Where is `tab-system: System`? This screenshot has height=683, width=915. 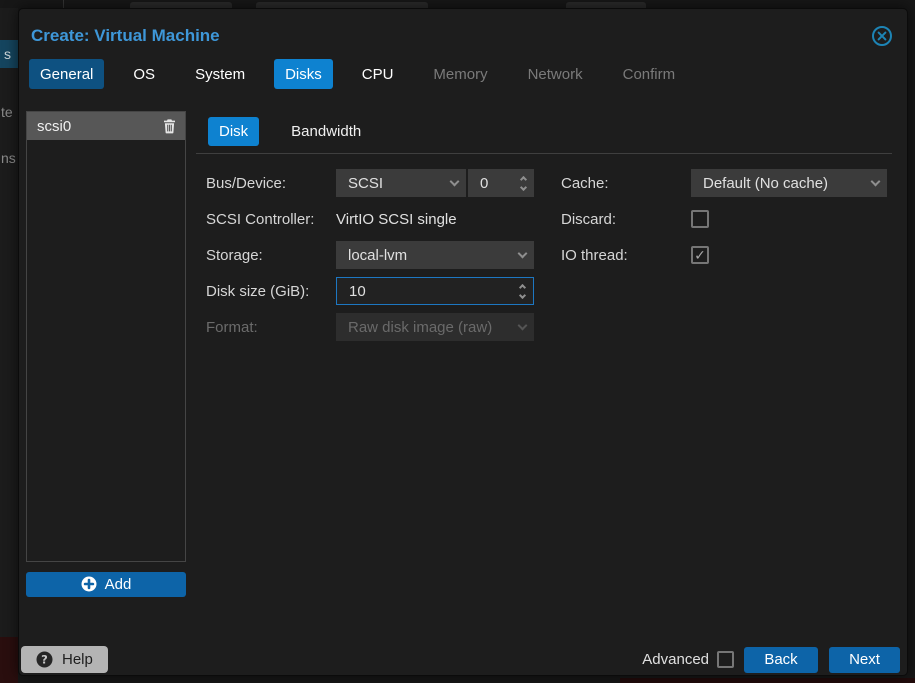 tab-system: System is located at coordinates (220, 74).